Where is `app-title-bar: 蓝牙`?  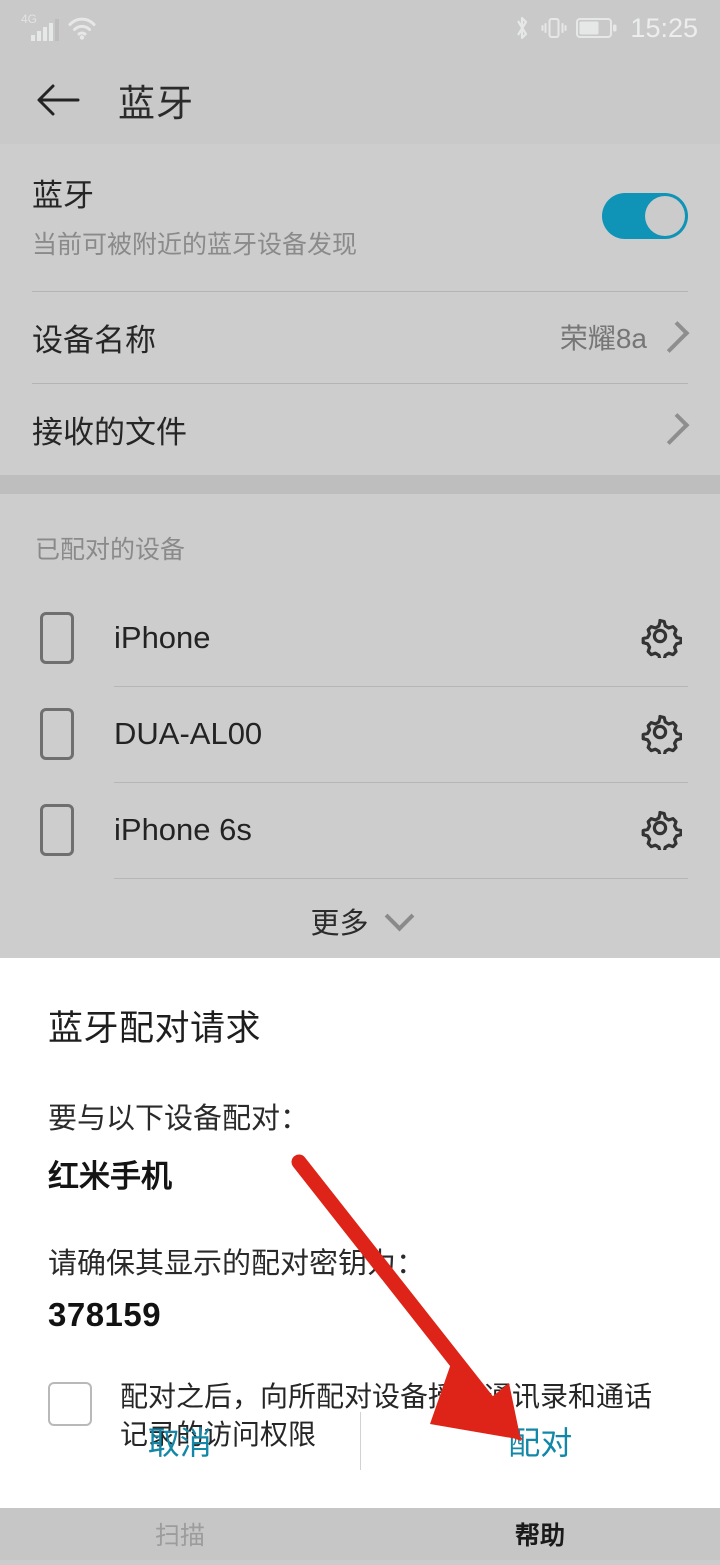
app-title-bar: 蓝牙 is located at coordinates (360, 100).